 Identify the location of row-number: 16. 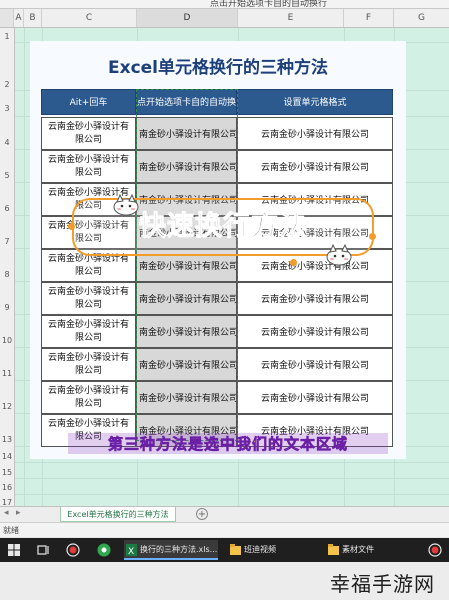
(7, 487).